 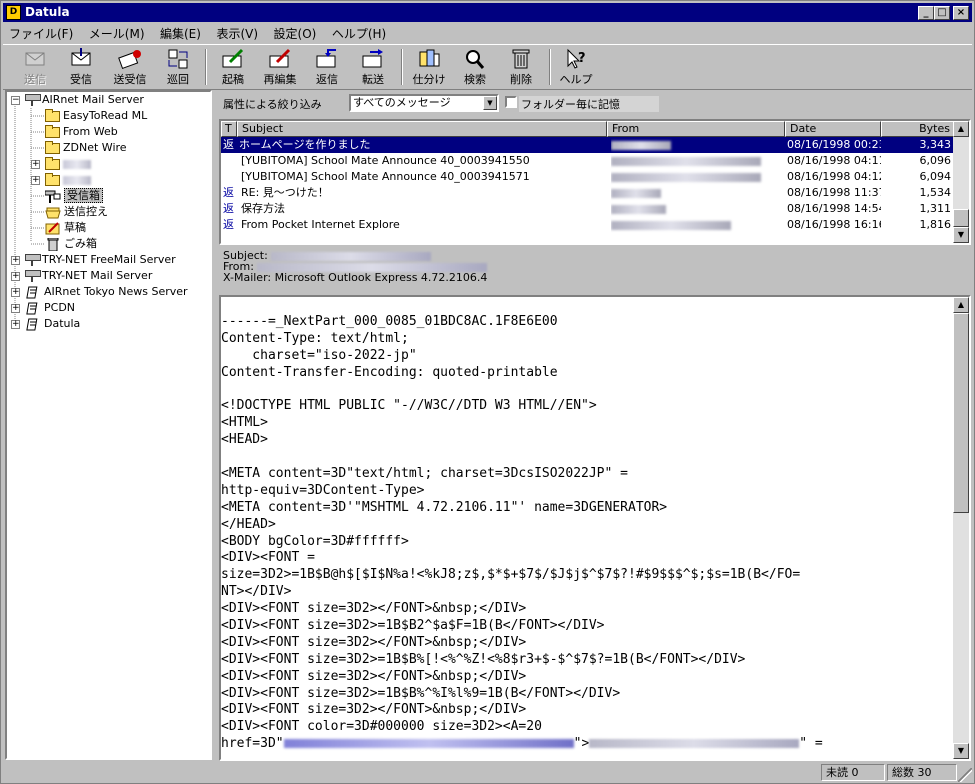 I want to click on tree-collapse-toggle: −, so click(x=15, y=100).